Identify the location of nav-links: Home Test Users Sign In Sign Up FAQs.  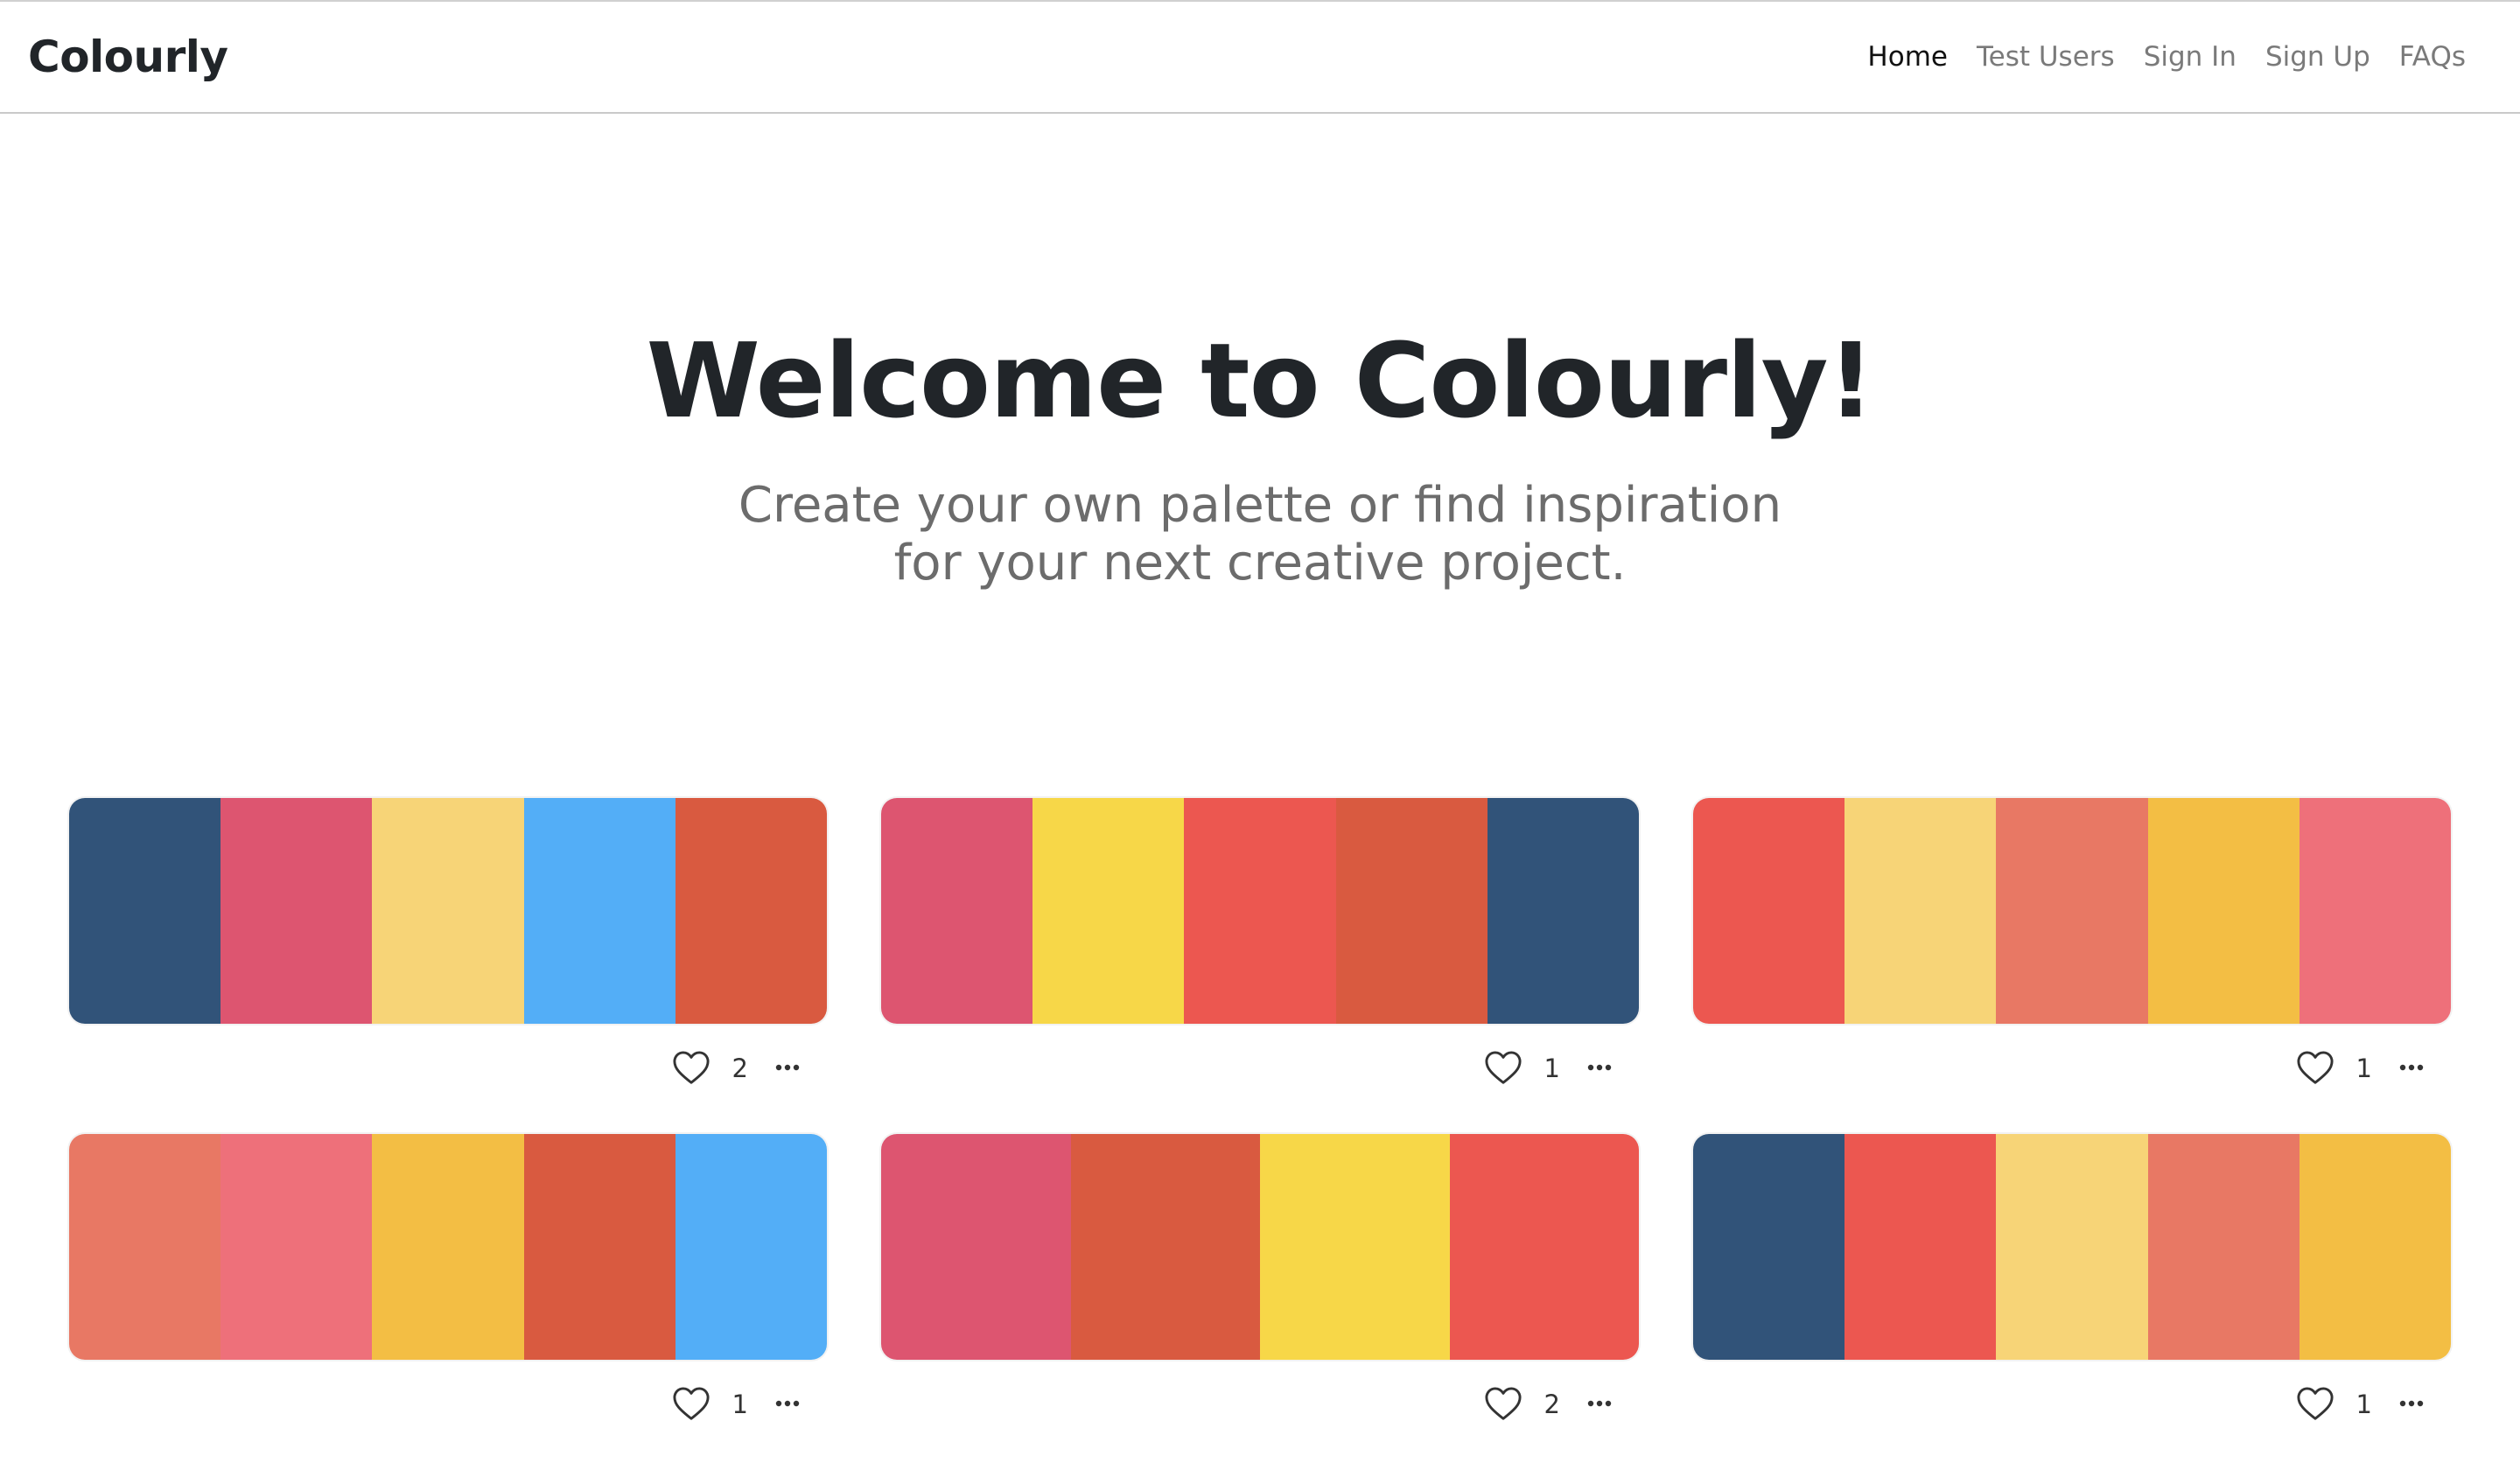
(2152, 57).